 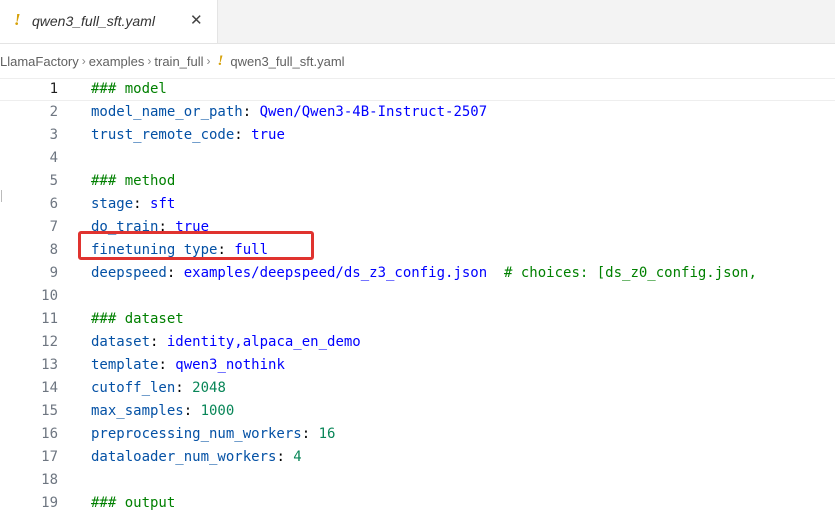 What do you see at coordinates (417, 388) in the screenshot?
I see `code-line: 14 cutoff_len: 2048` at bounding box center [417, 388].